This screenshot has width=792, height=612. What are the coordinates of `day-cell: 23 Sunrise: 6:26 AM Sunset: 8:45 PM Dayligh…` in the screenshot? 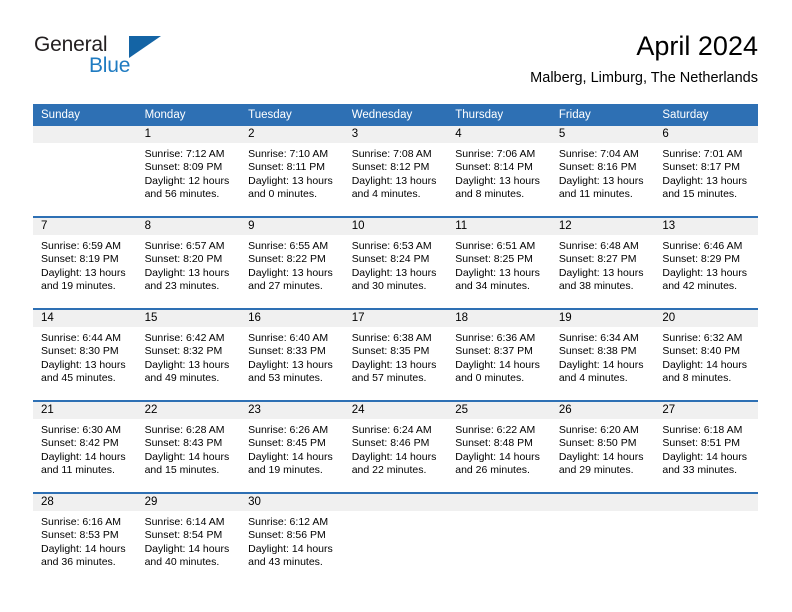 It's located at (292, 447).